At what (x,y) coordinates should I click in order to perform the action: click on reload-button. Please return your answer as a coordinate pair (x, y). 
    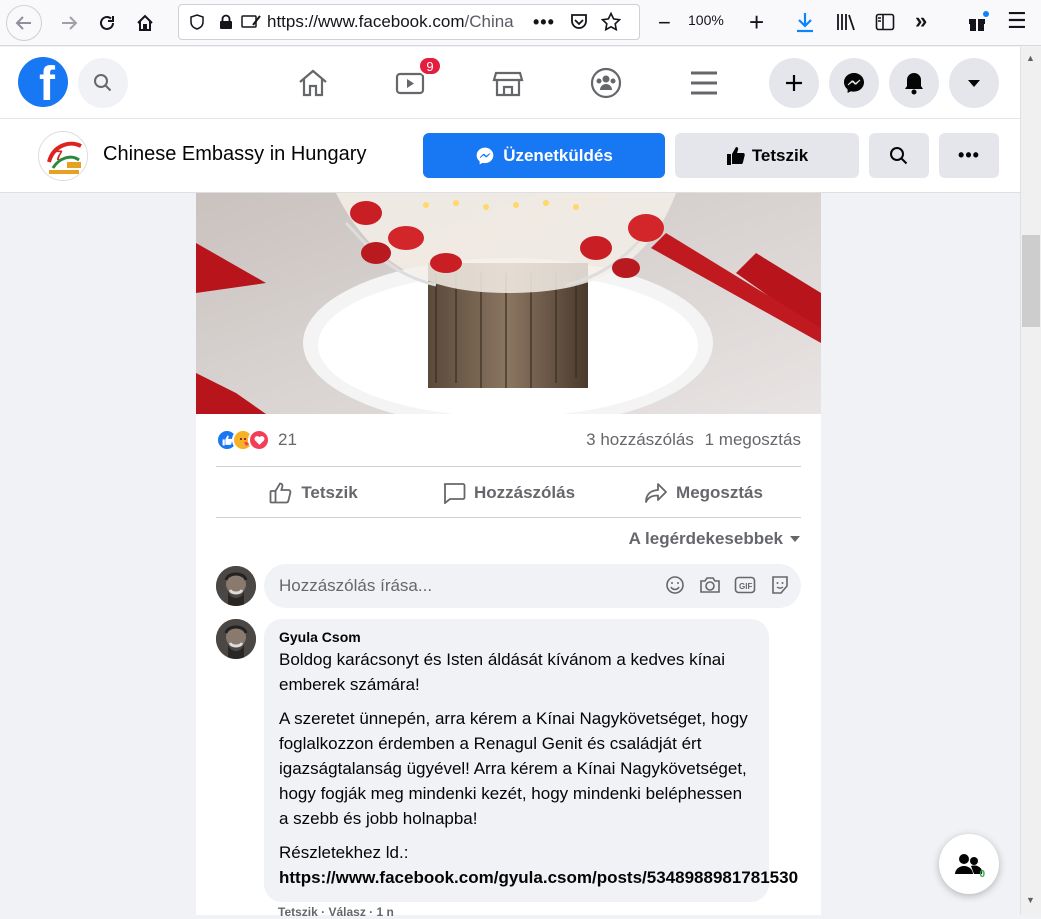
    Looking at the image, I should click on (107, 23).